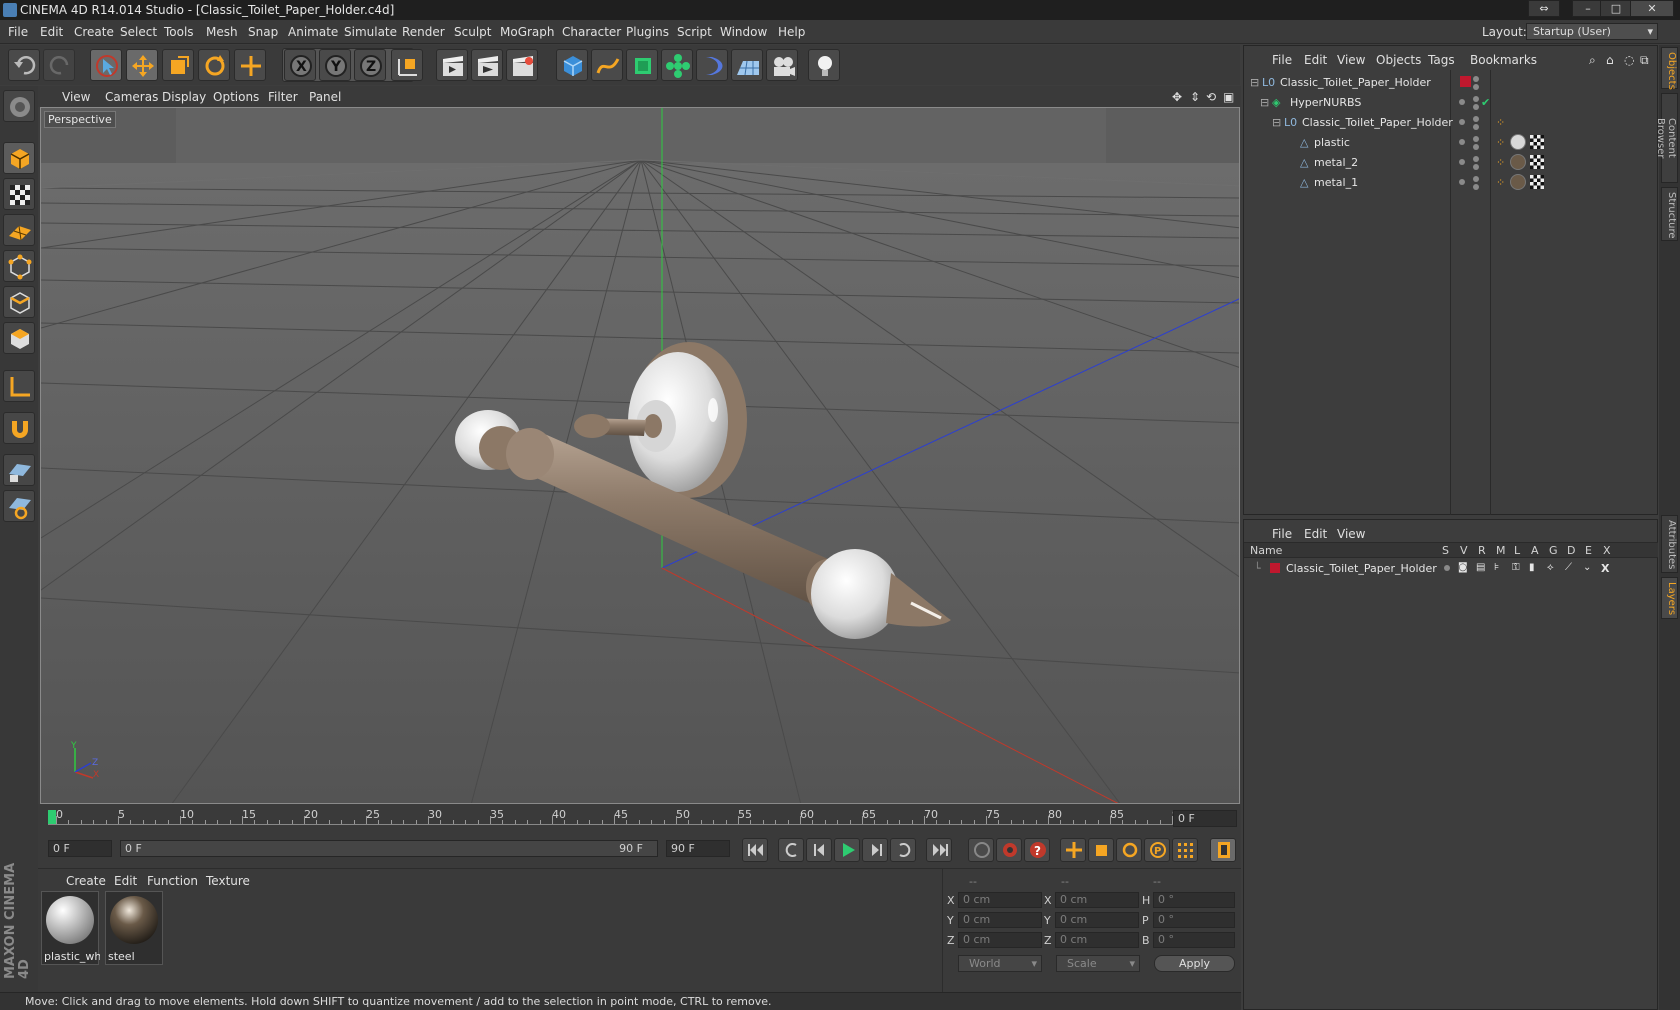 The image size is (1680, 1010). What do you see at coordinates (1205, 818) in the screenshot?
I see `current-frame-field: 0 F` at bounding box center [1205, 818].